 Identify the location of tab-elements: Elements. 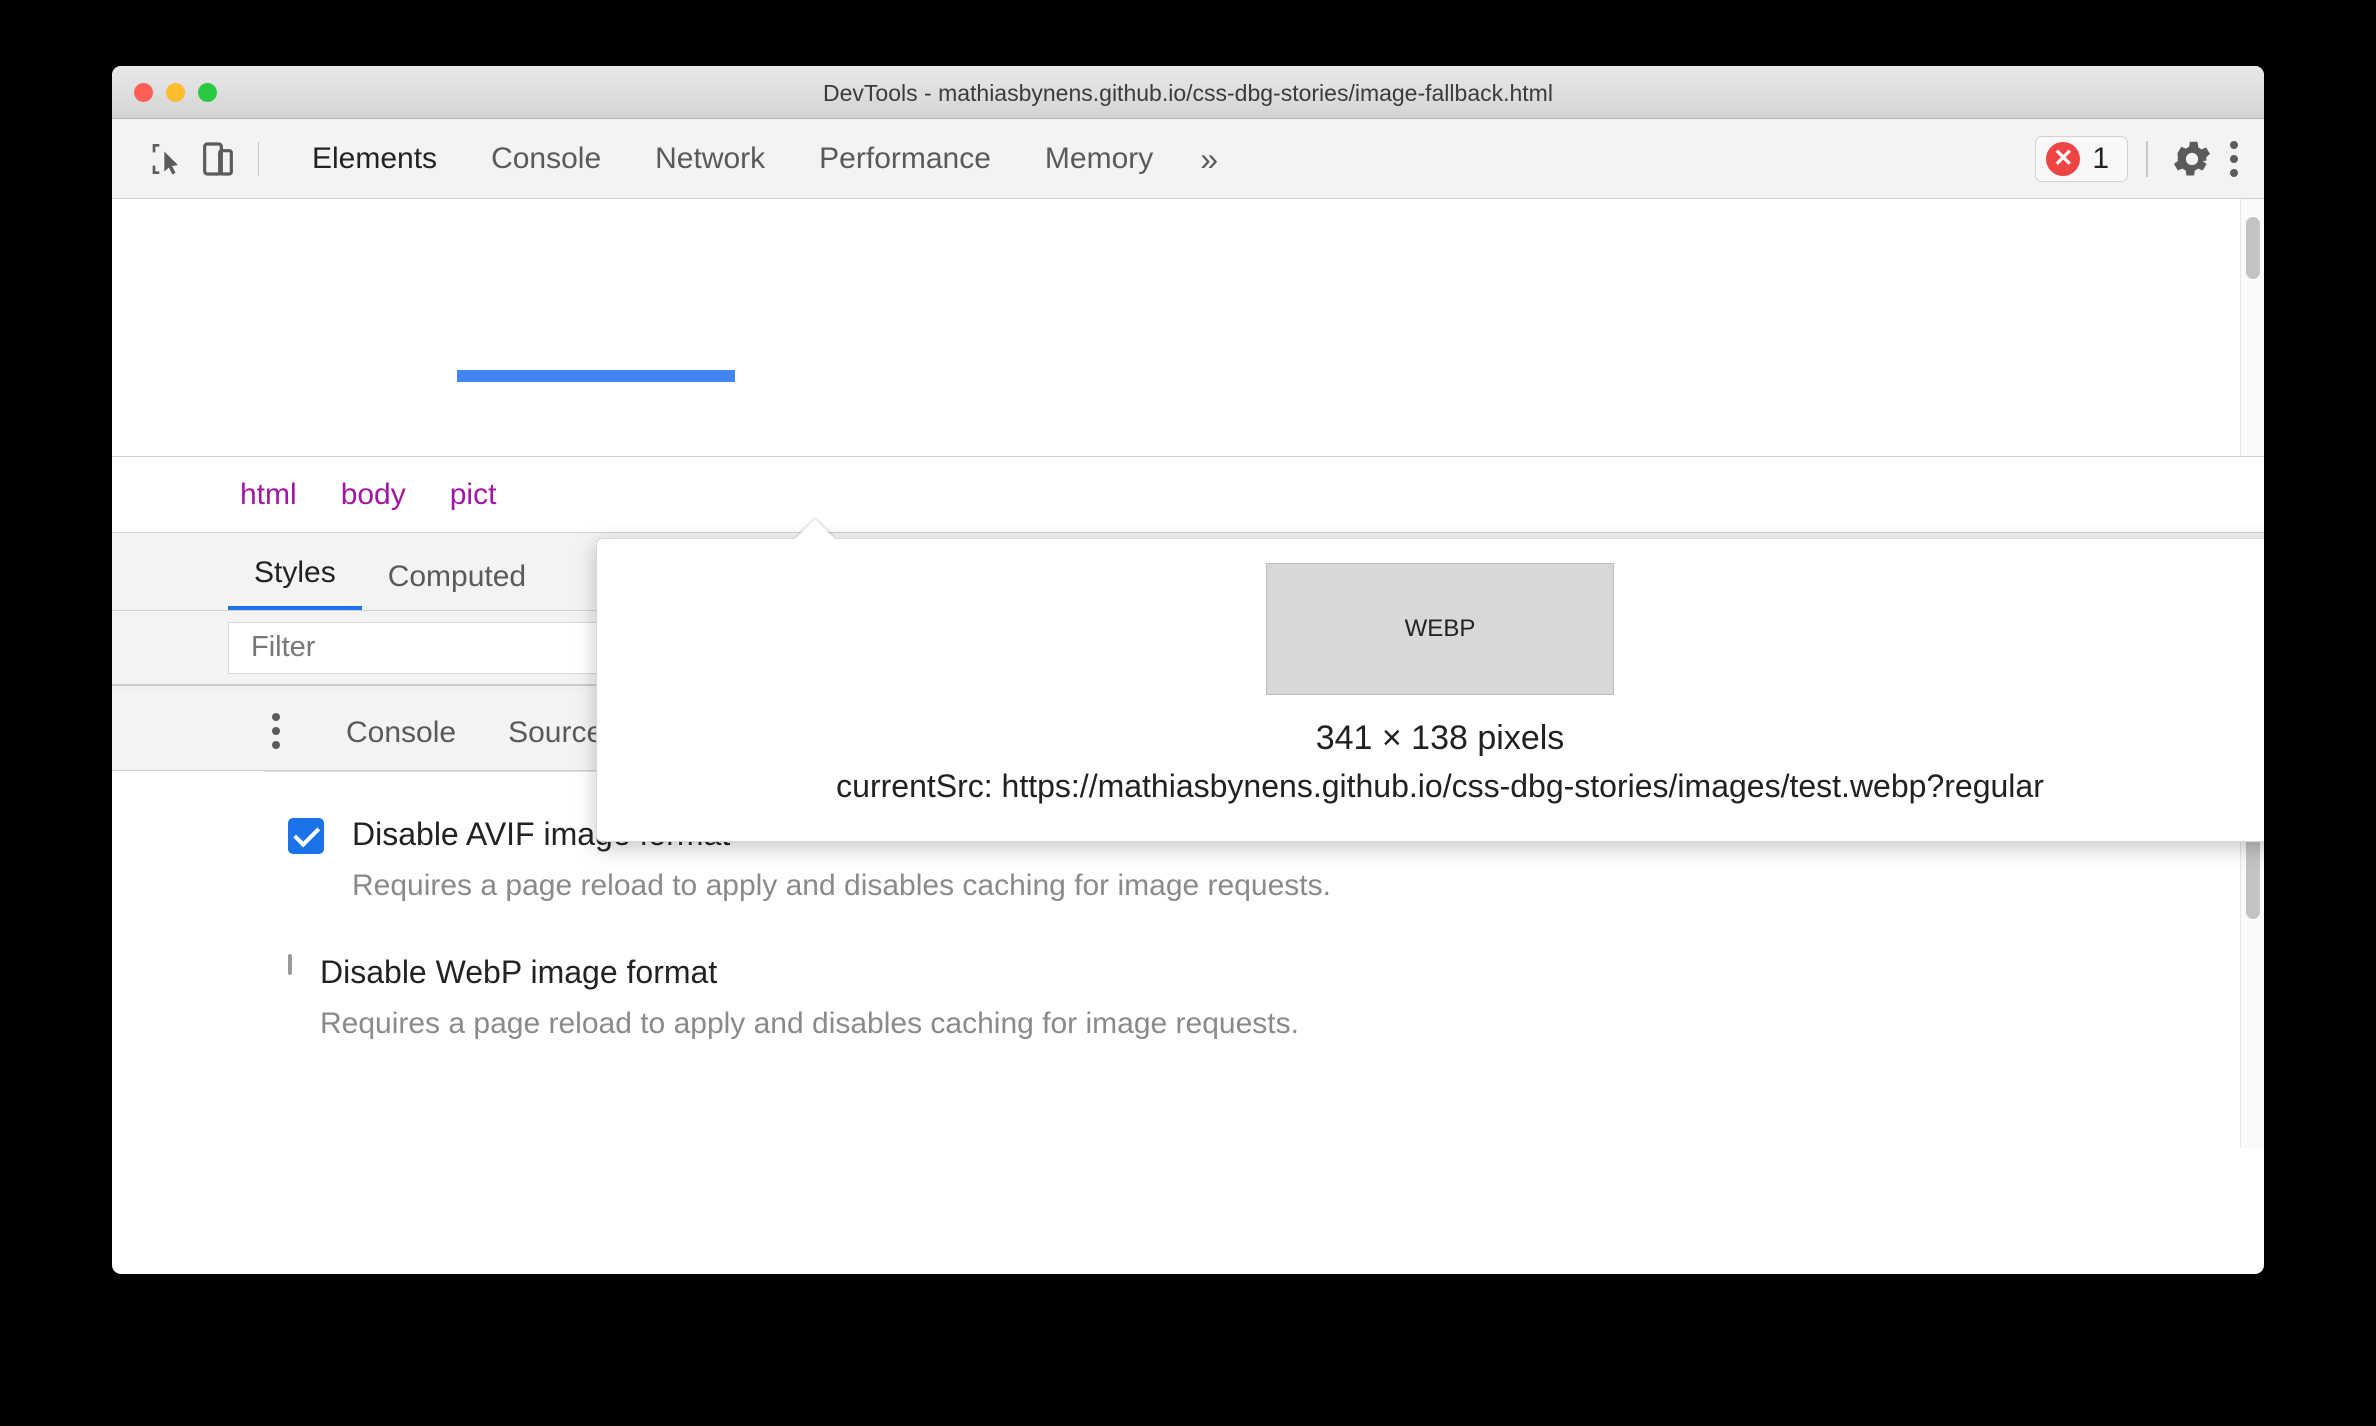
(374, 159).